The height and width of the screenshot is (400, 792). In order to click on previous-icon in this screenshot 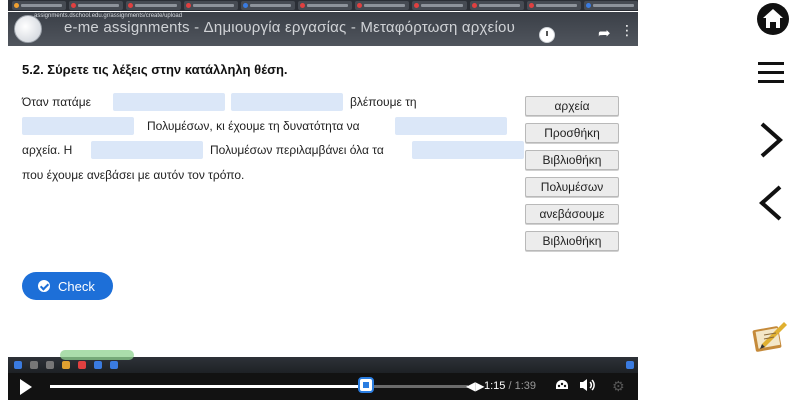, I will do `click(771, 205)`.